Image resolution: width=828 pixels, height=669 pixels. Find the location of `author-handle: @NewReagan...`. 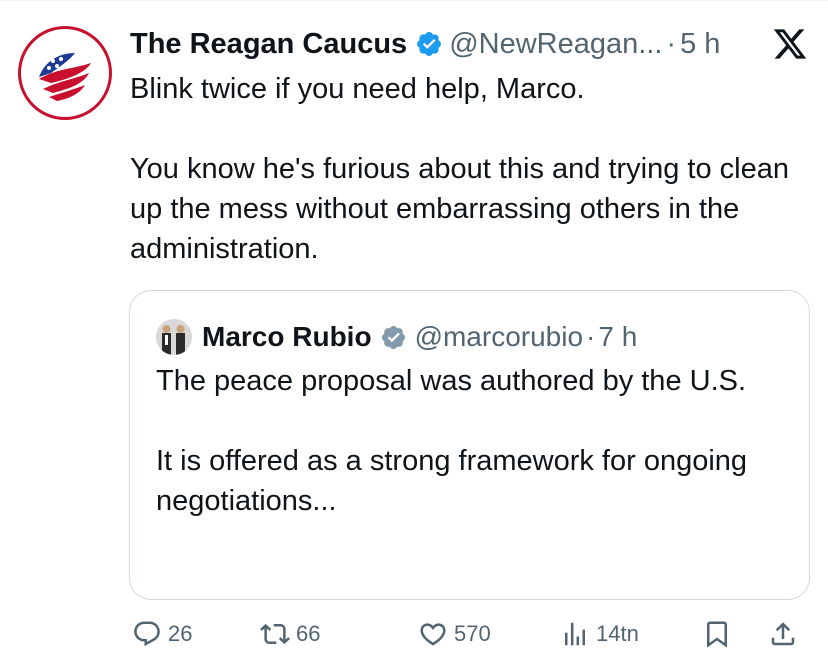

author-handle: @NewReagan... is located at coordinates (555, 44).